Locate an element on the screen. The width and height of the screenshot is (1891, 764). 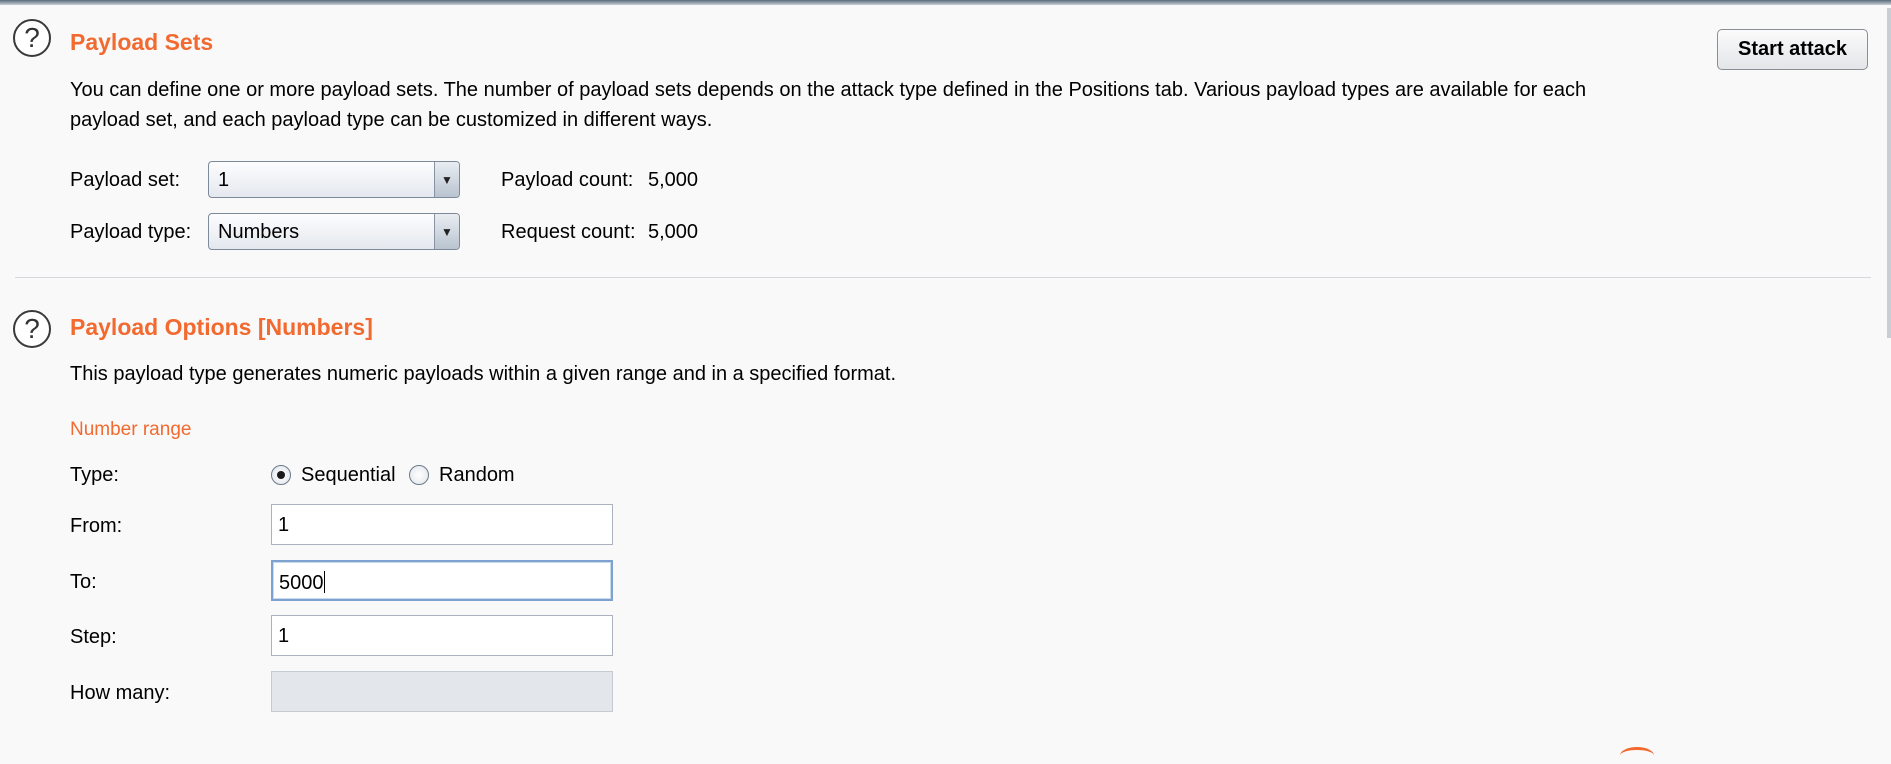
how-many-input is located at coordinates (442, 691).